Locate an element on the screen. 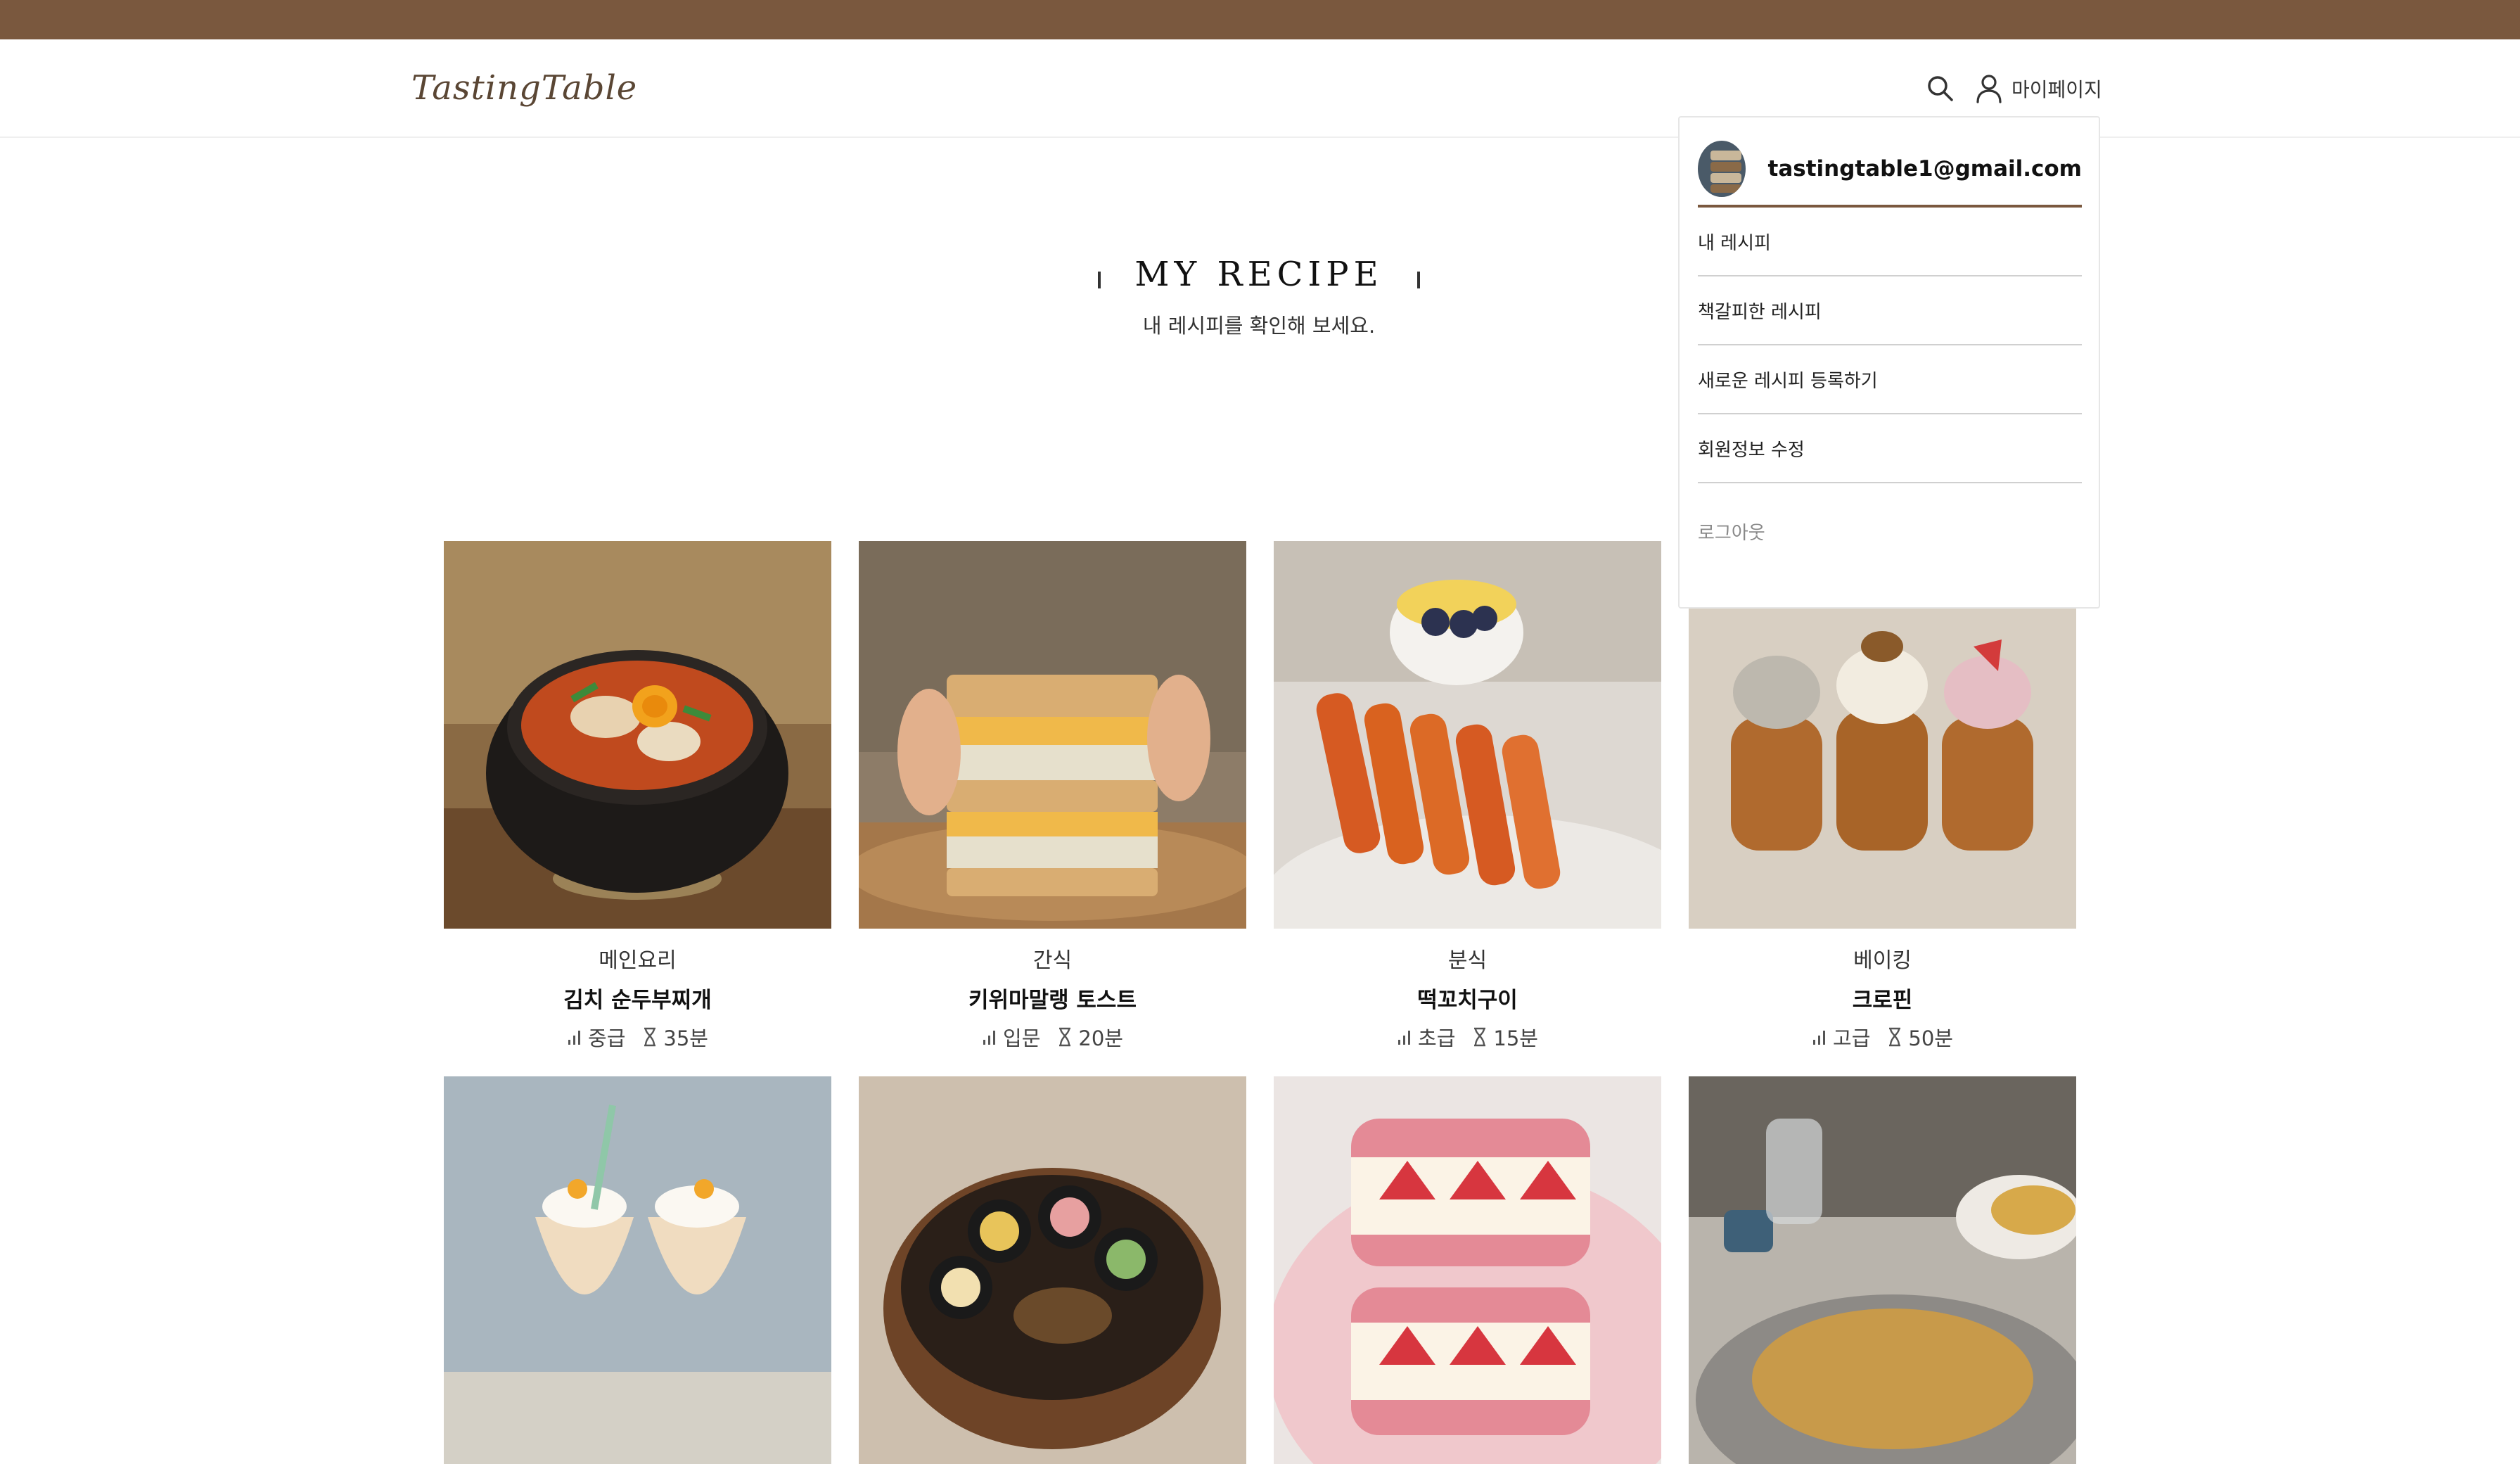 This screenshot has height=1464, width=2520. recipe-time-text: 15분 is located at coordinates (1515, 1038).